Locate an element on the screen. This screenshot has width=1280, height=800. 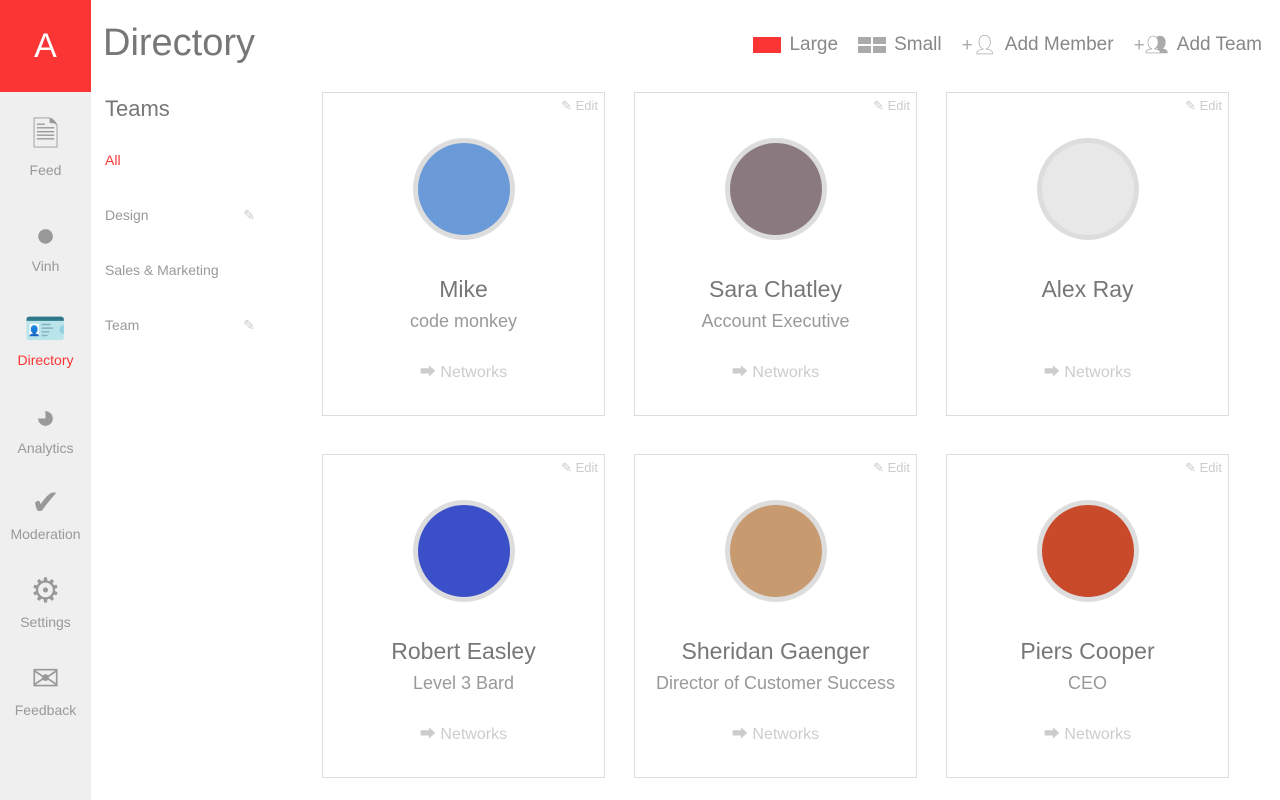
add-team-label: Add Team is located at coordinates (1219, 44).